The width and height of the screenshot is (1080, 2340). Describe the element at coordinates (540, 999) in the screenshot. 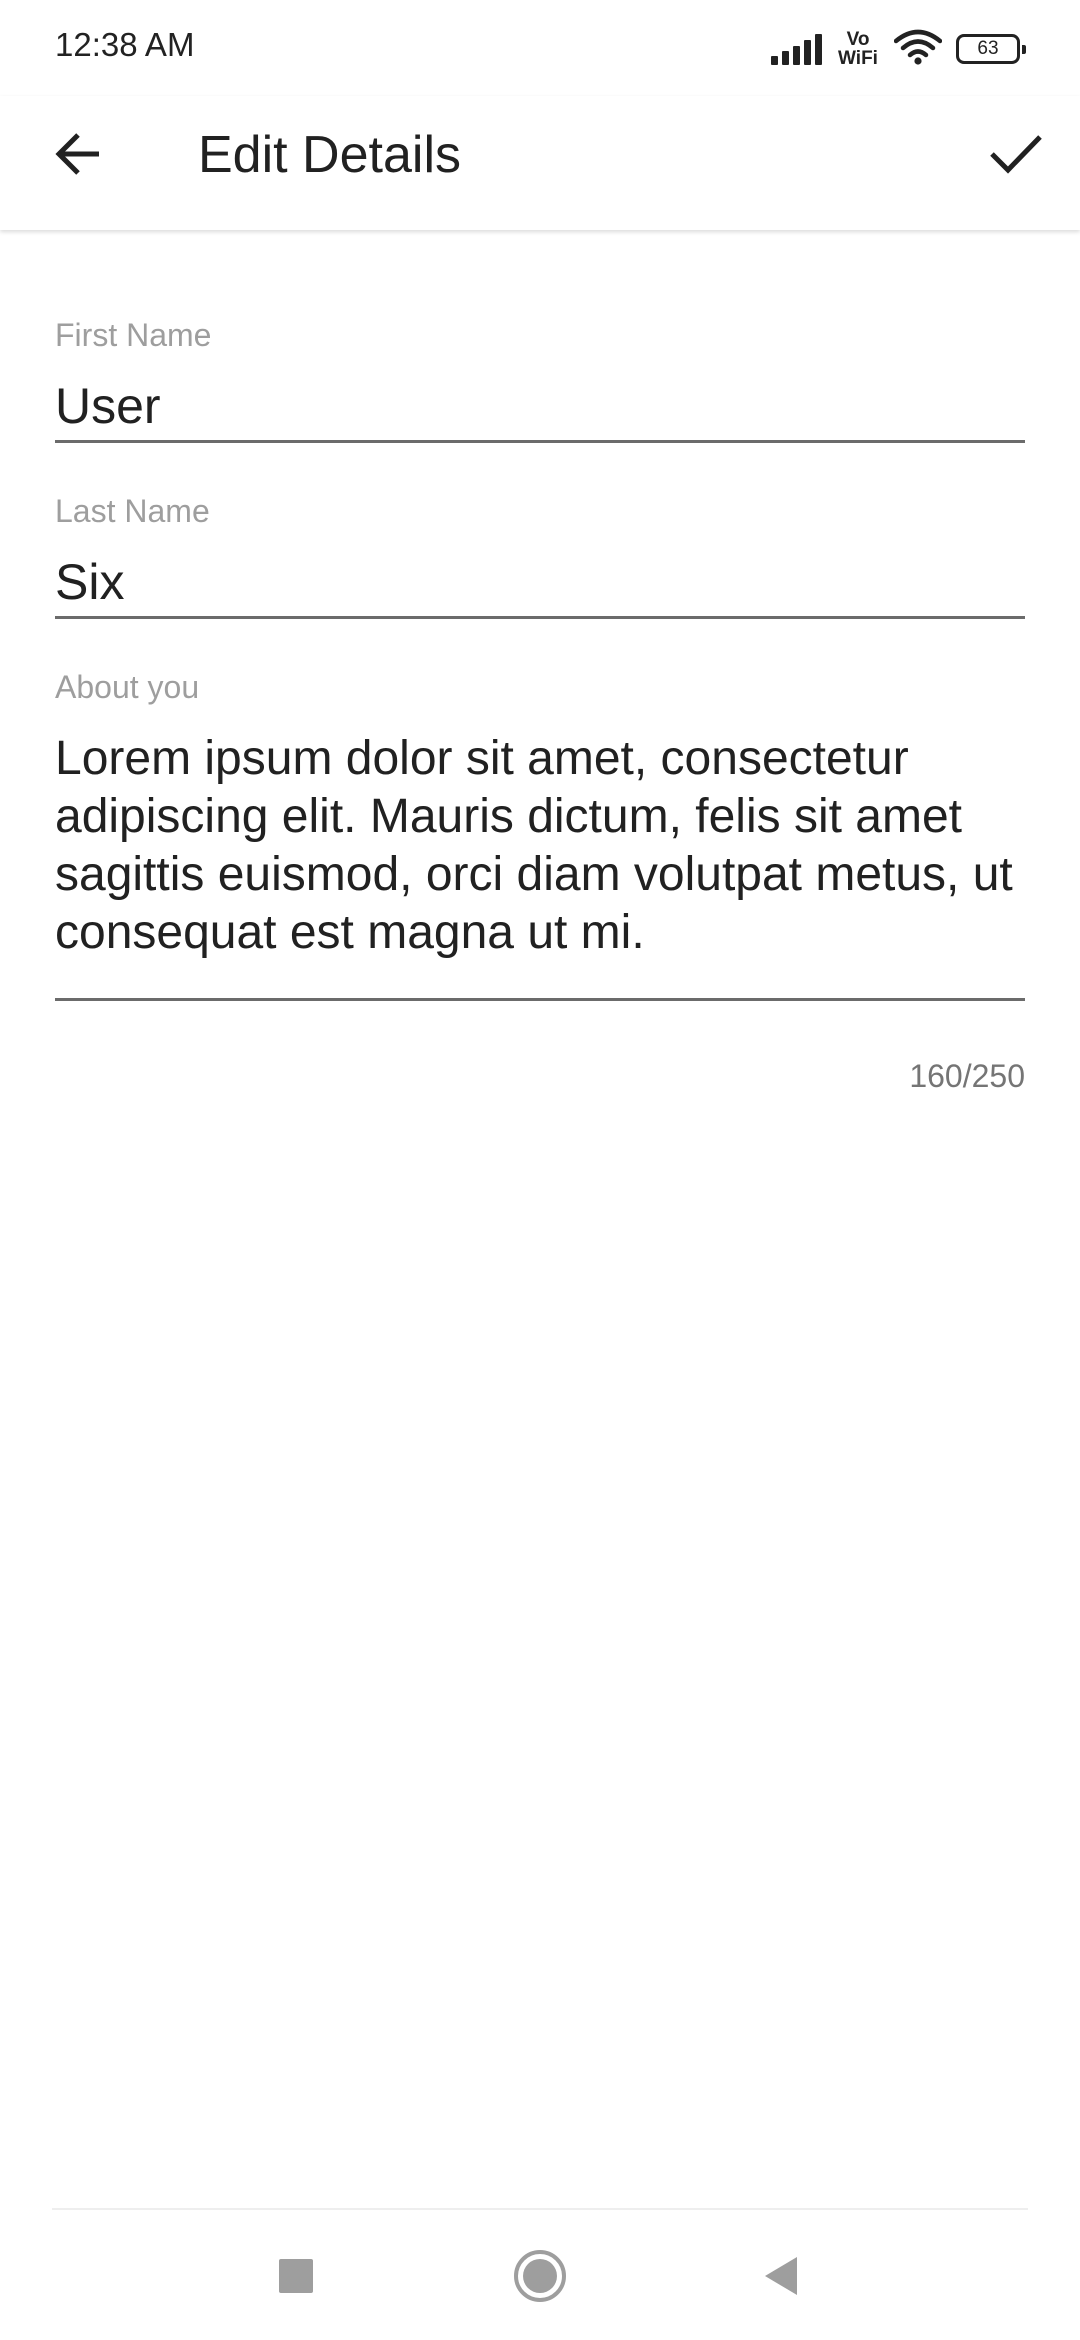

I see `about-underline` at that location.